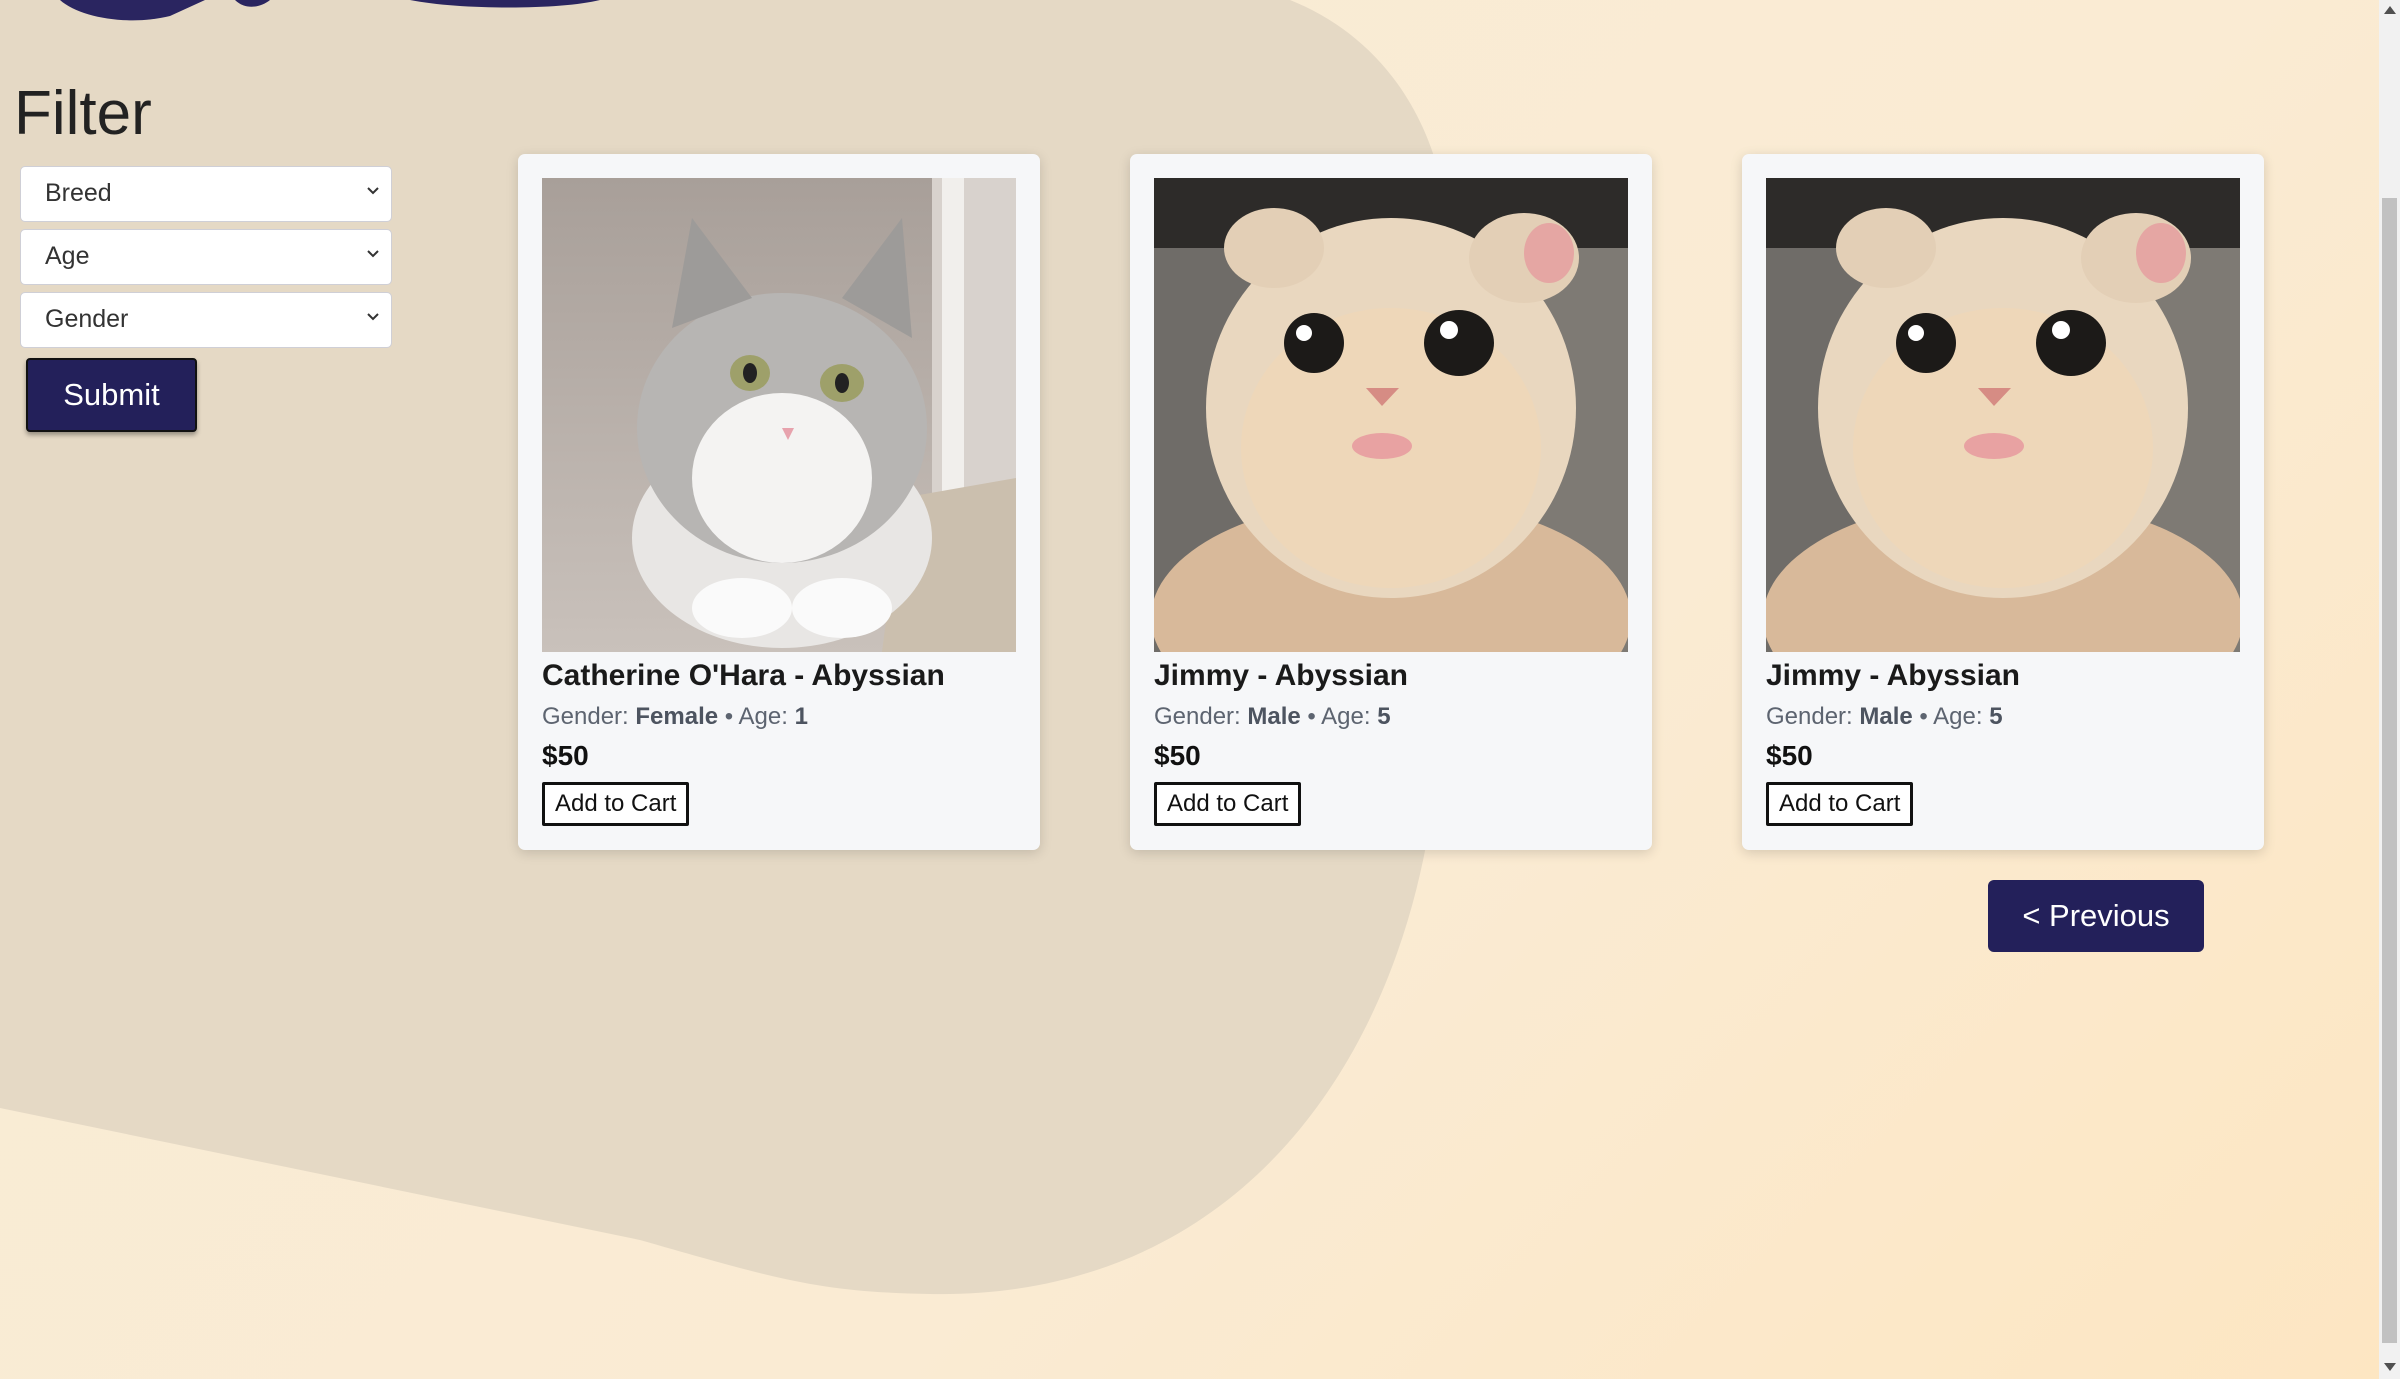  I want to click on age-select-value: Age, so click(67, 256).